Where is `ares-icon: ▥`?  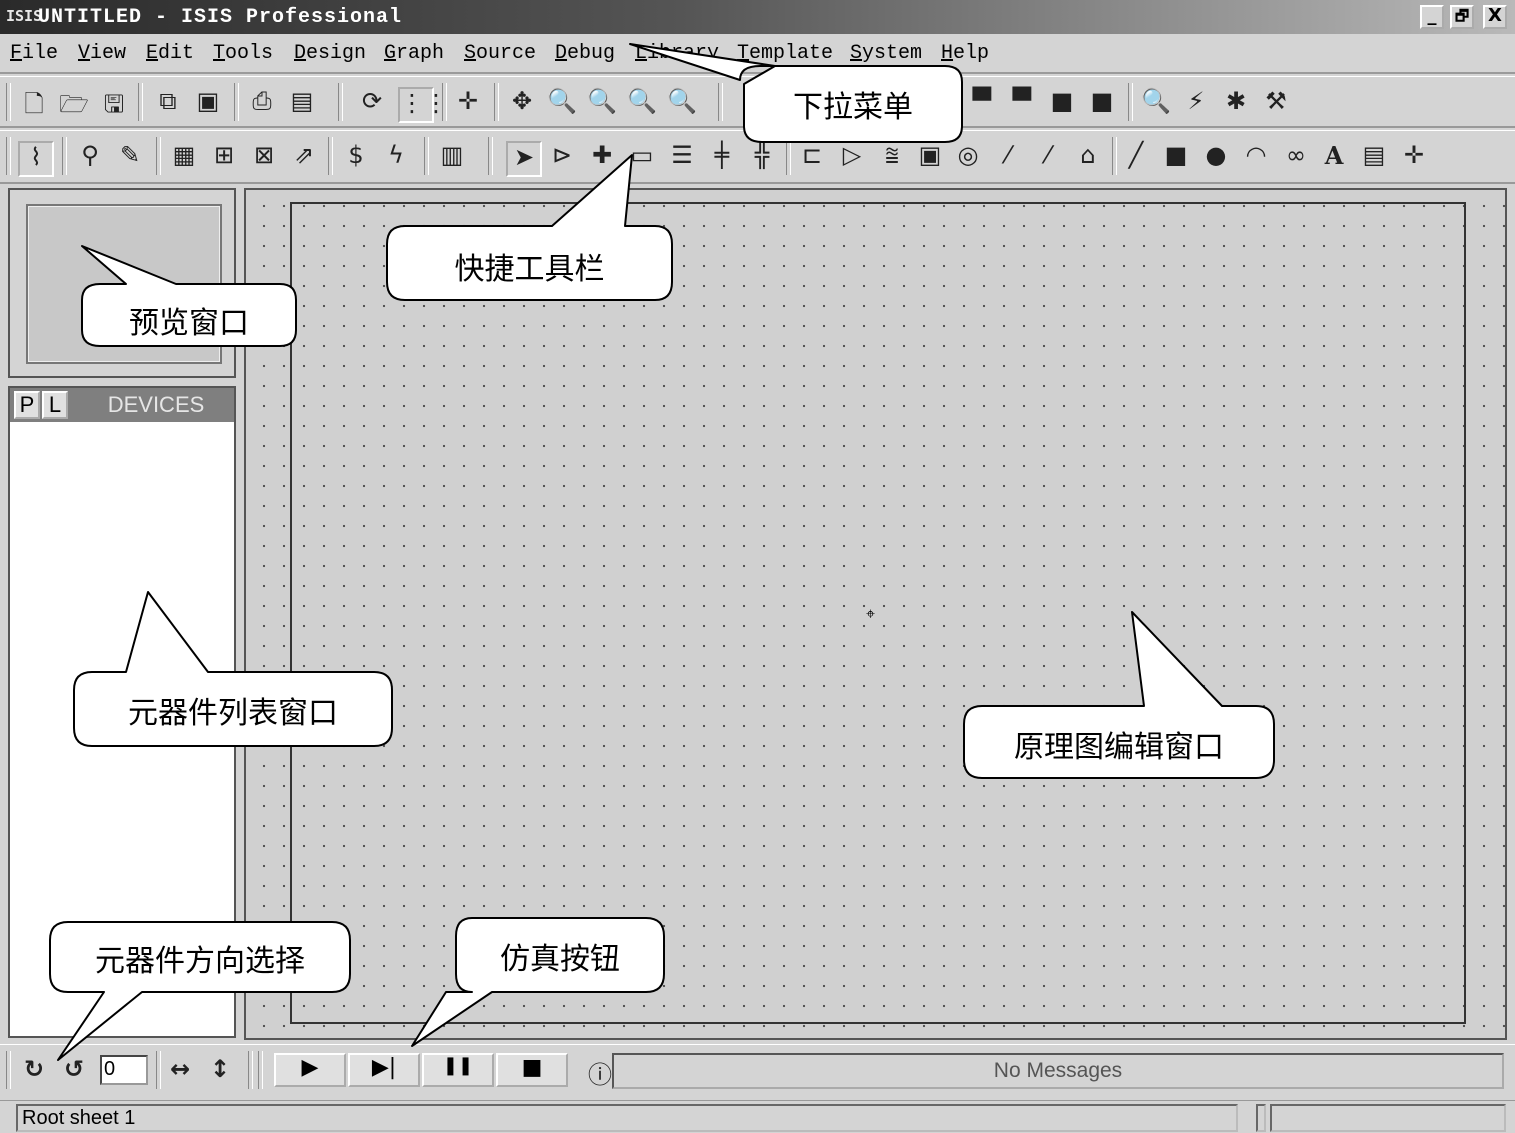
ares-icon: ▥ is located at coordinates (452, 157).